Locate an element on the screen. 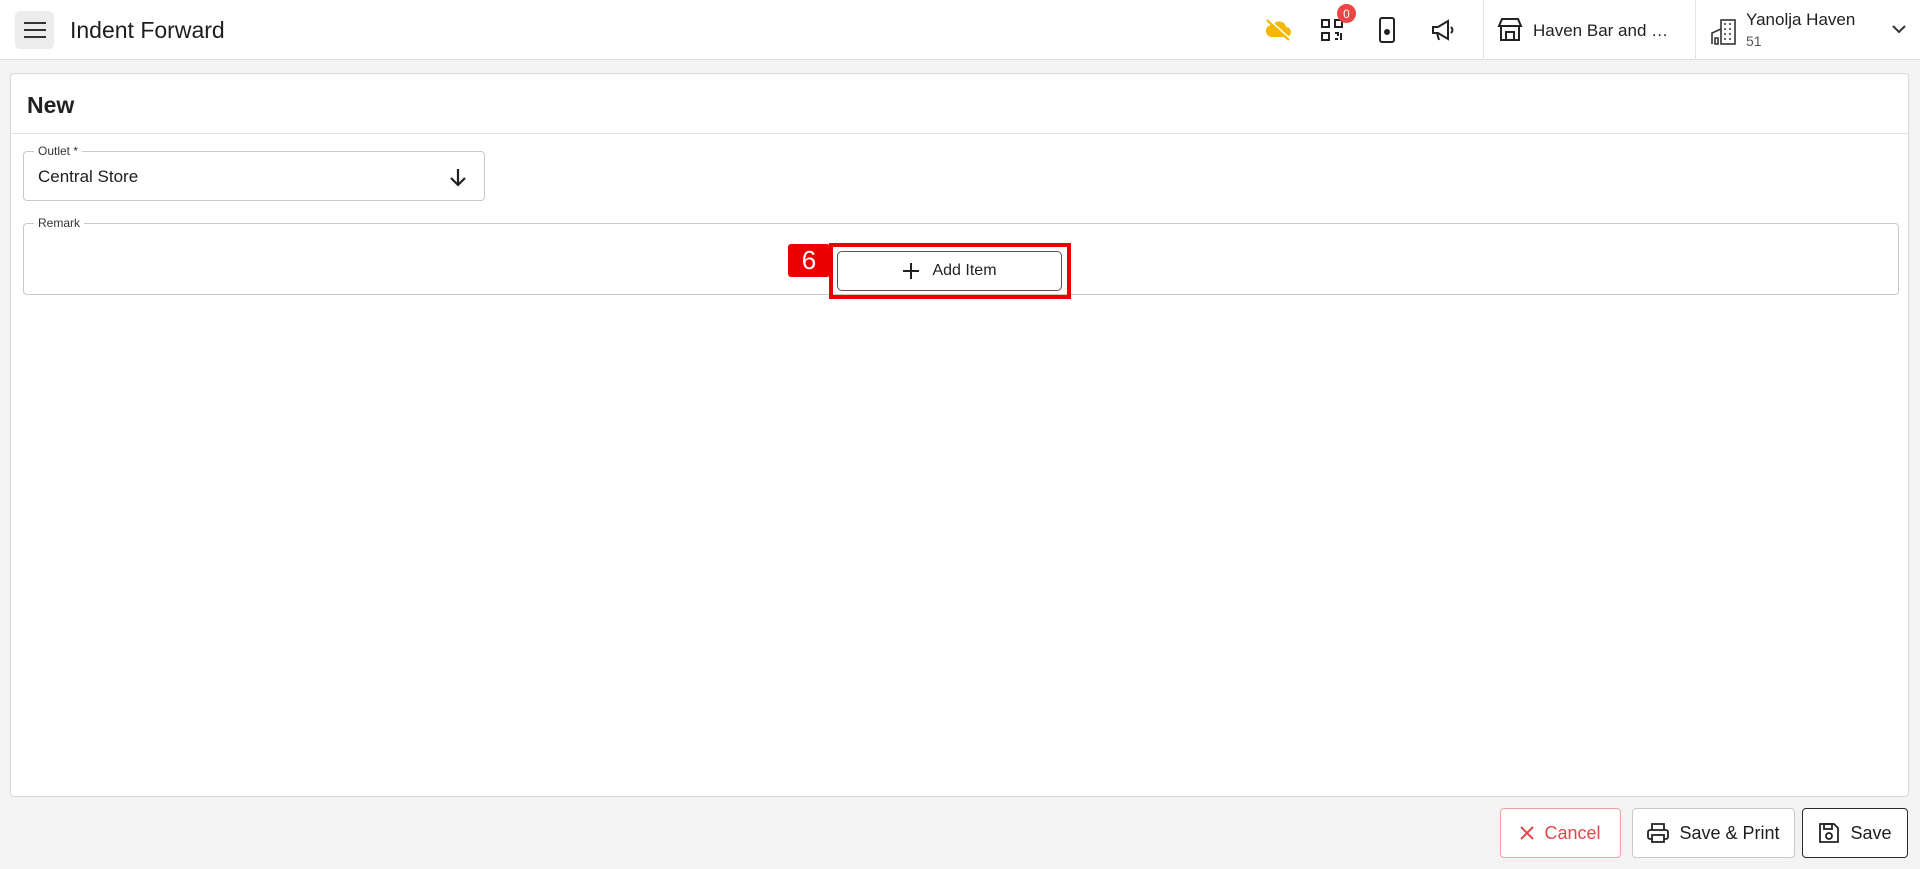 Image resolution: width=1920 pixels, height=869 pixels. chevron-down-icon is located at coordinates (1899, 29).